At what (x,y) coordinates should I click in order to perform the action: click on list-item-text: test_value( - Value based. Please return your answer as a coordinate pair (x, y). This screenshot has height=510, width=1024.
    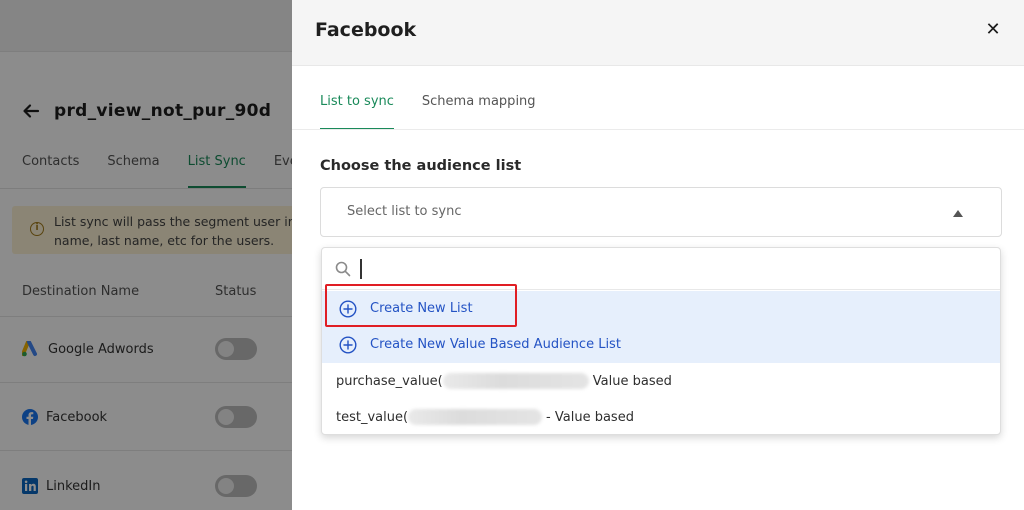
    Looking at the image, I should click on (485, 417).